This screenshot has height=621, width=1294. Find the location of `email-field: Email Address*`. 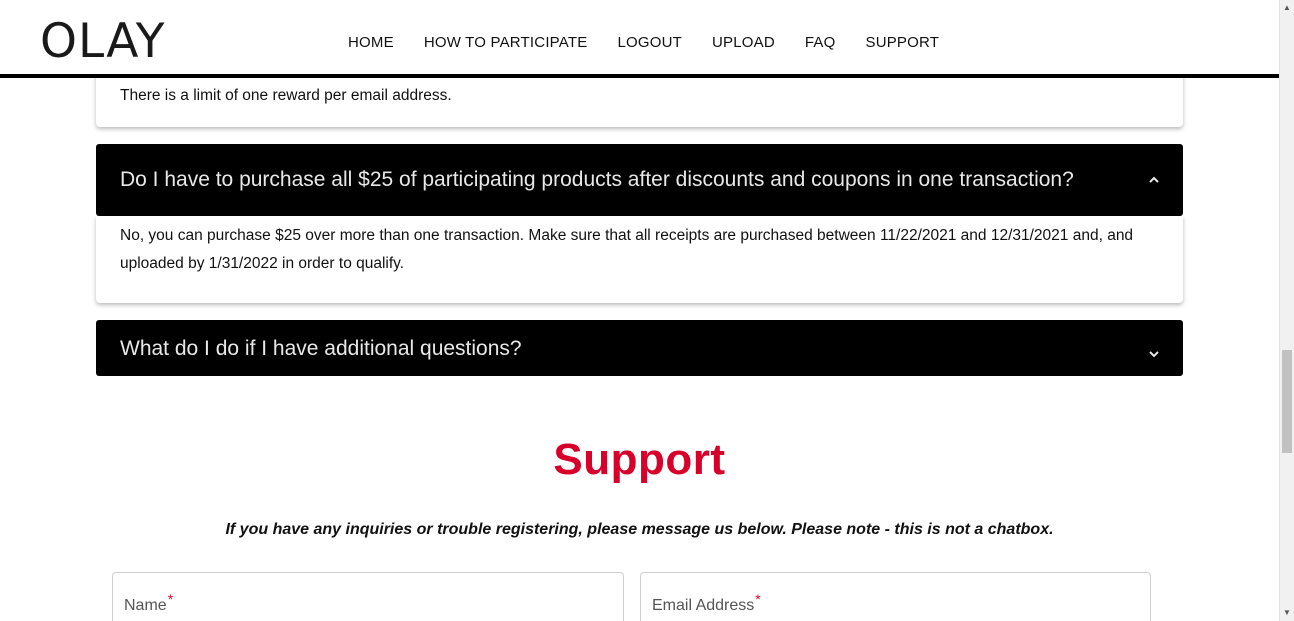

email-field: Email Address* is located at coordinates (895, 596).